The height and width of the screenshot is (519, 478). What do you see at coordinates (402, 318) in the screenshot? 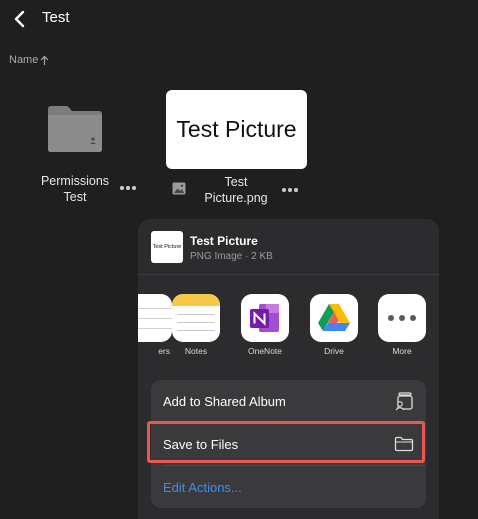
I see `more-icon` at bounding box center [402, 318].